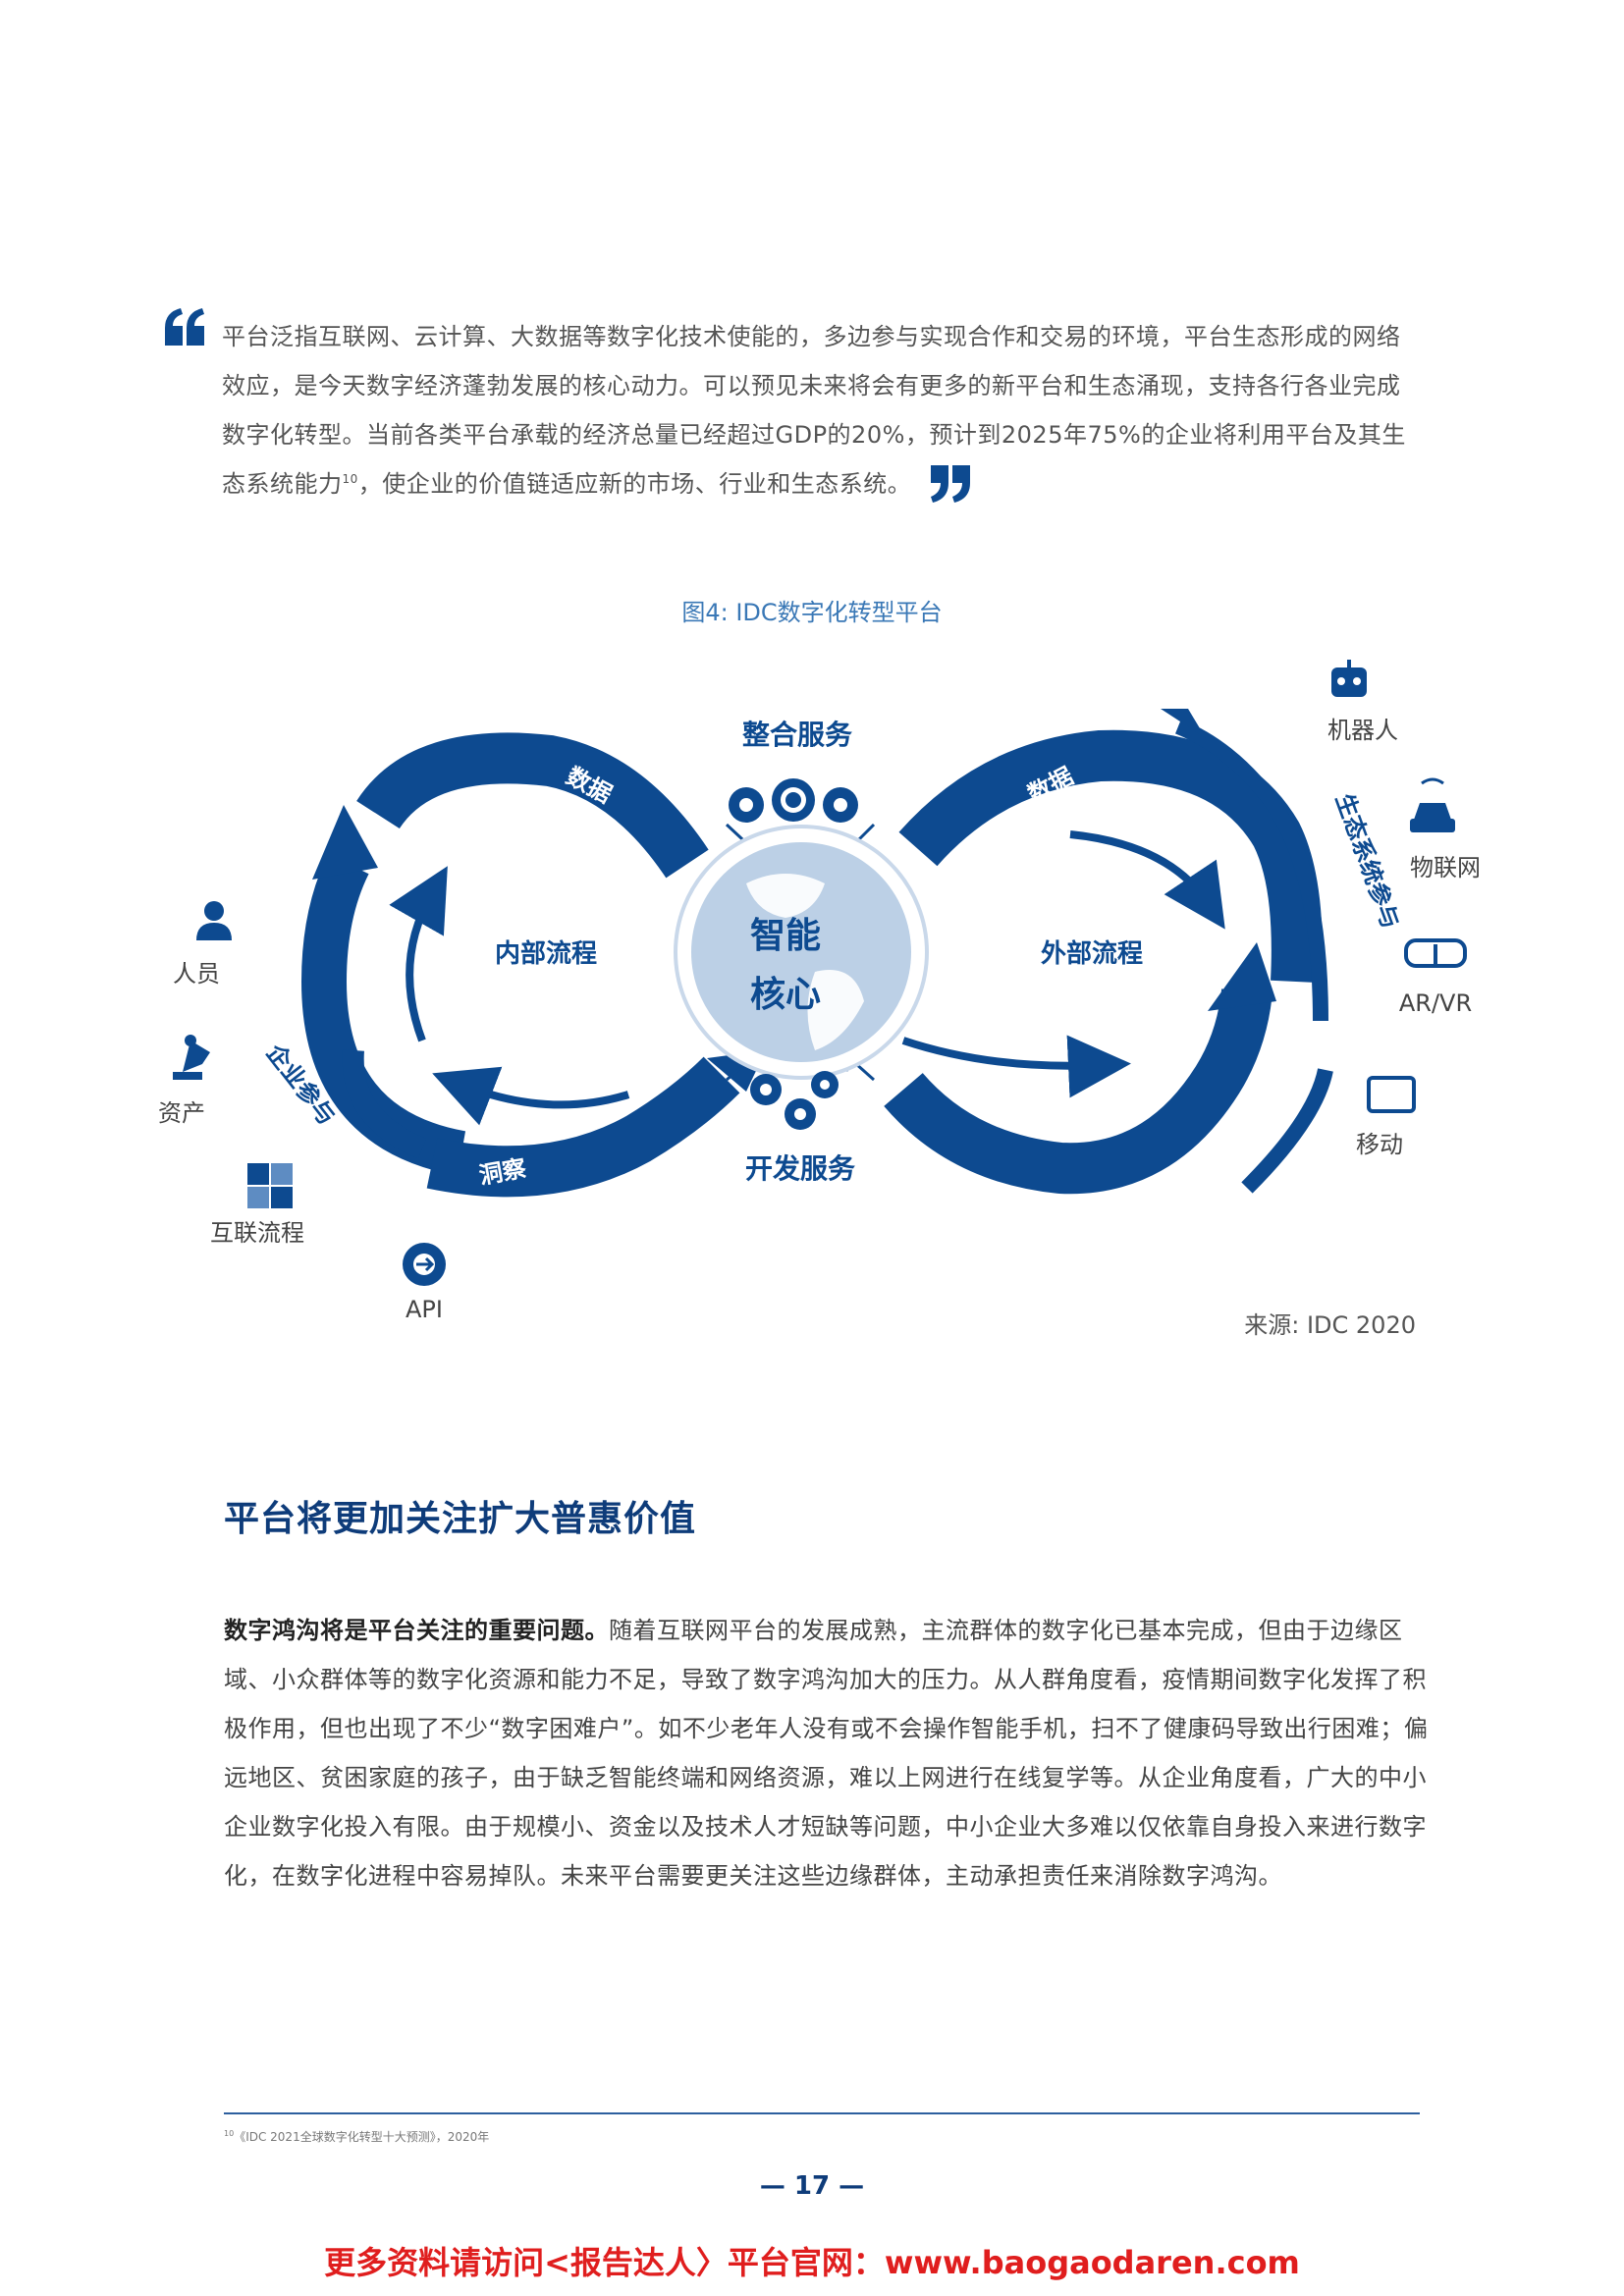  What do you see at coordinates (1435, 953) in the screenshot?
I see `vr-goggles-icon` at bounding box center [1435, 953].